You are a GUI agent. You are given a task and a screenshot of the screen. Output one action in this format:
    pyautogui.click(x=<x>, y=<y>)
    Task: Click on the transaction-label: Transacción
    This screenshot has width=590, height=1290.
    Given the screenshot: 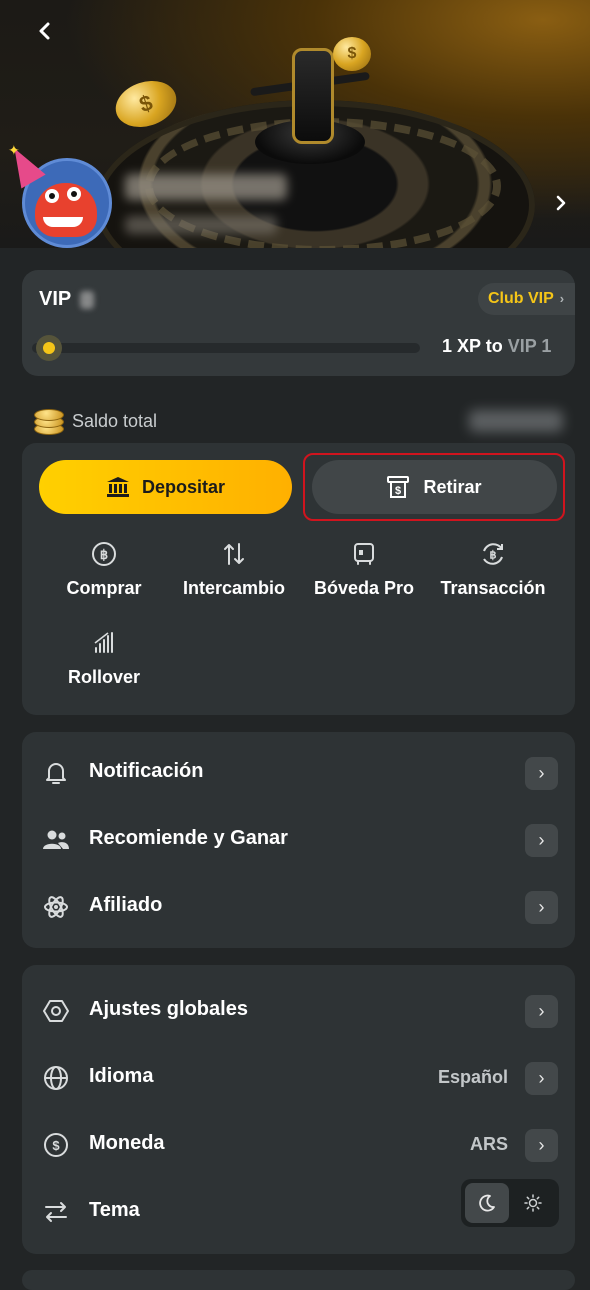 What is the action you would take?
    pyautogui.click(x=493, y=588)
    